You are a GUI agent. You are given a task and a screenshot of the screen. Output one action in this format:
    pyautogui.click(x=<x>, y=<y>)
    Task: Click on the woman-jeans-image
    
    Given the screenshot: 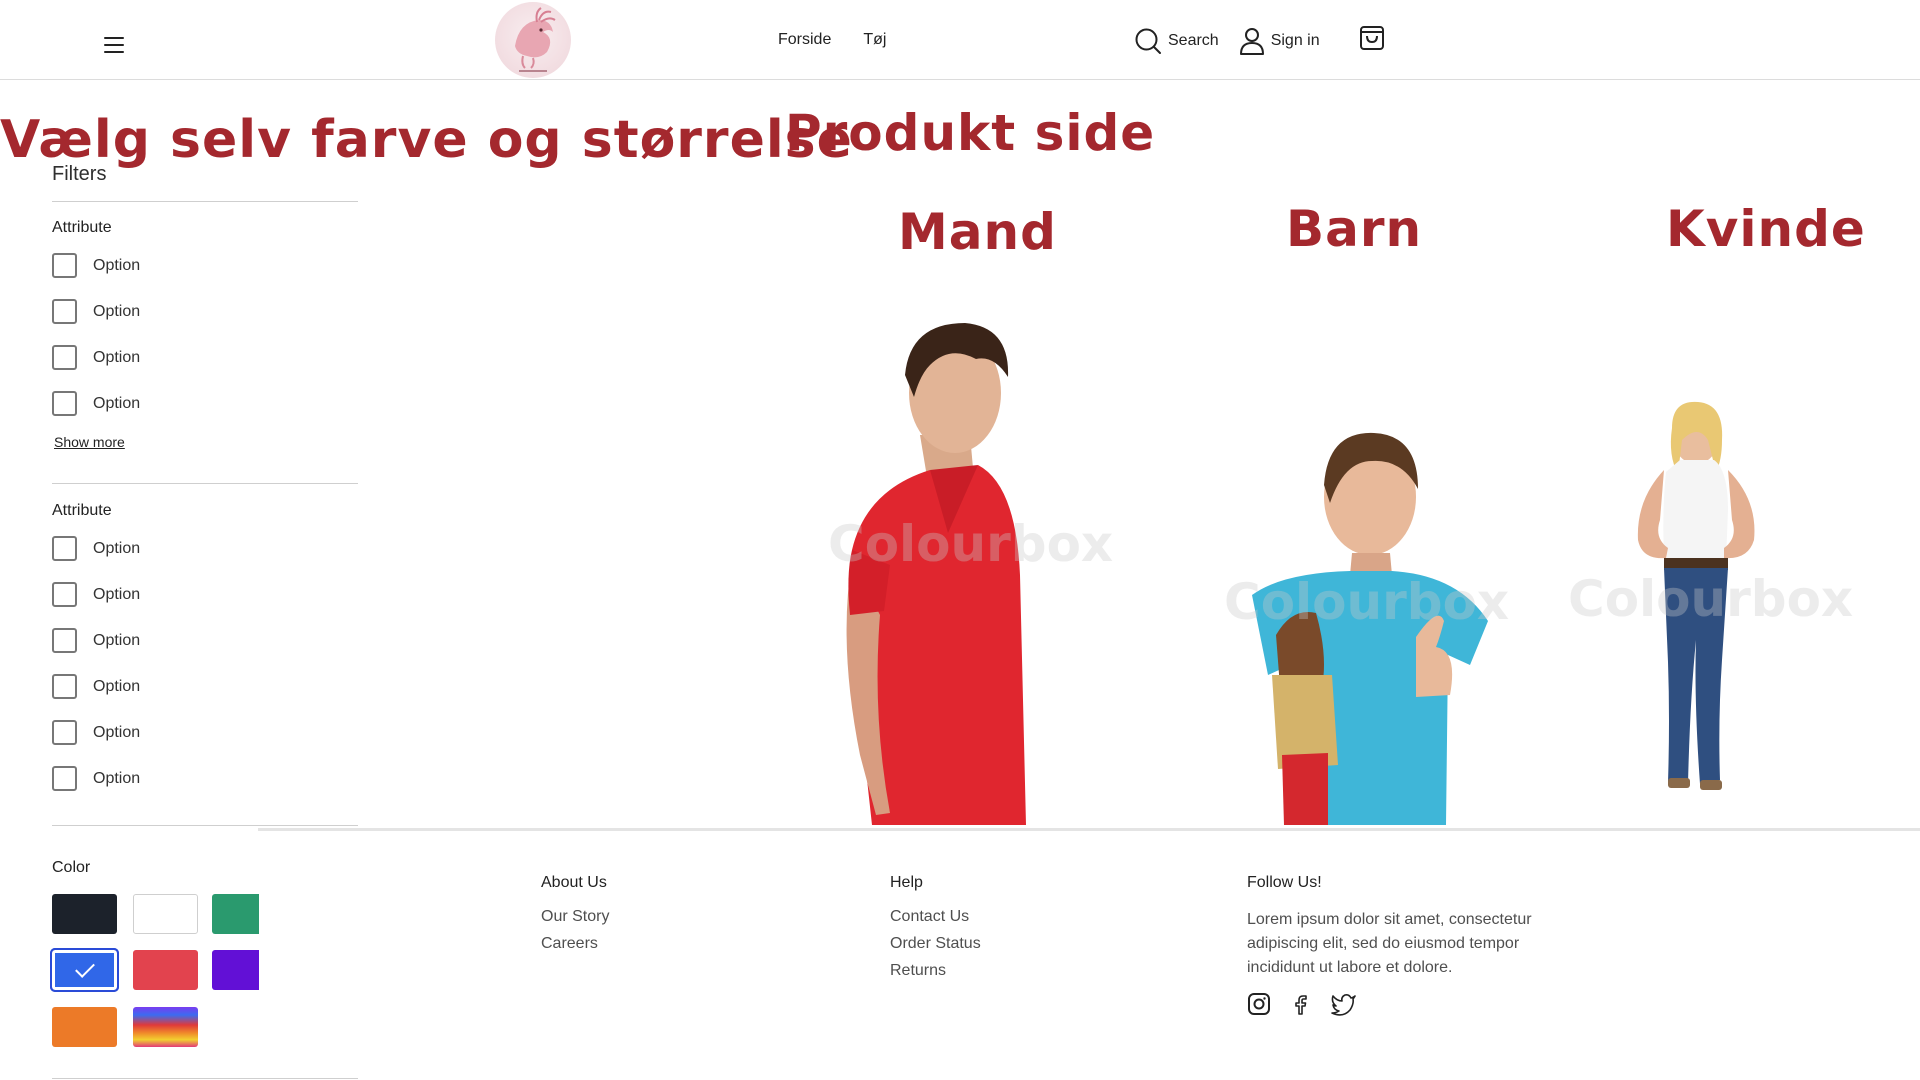 What is the action you would take?
    pyautogui.click(x=1696, y=595)
    